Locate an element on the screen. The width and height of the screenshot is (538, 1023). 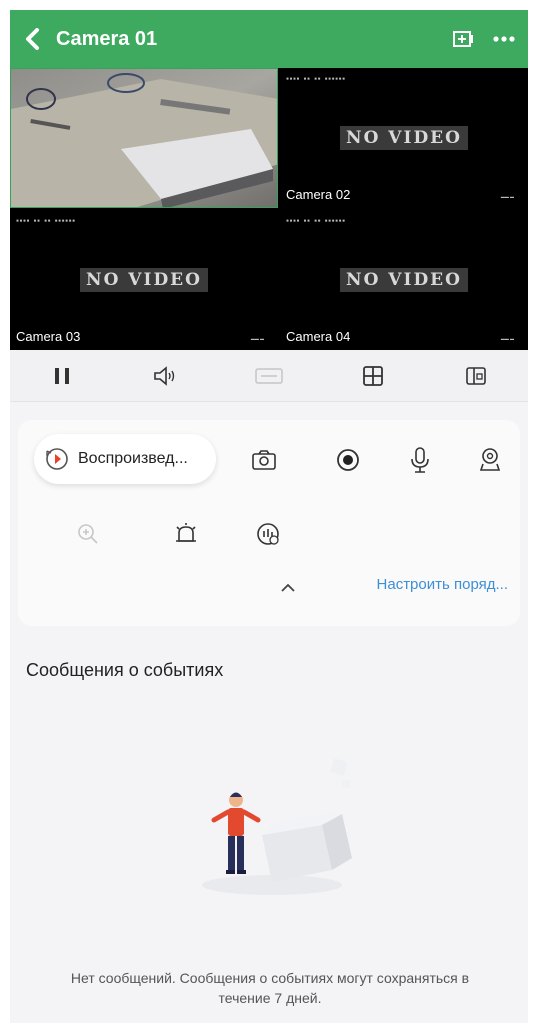
quality-icon is located at coordinates (269, 375).